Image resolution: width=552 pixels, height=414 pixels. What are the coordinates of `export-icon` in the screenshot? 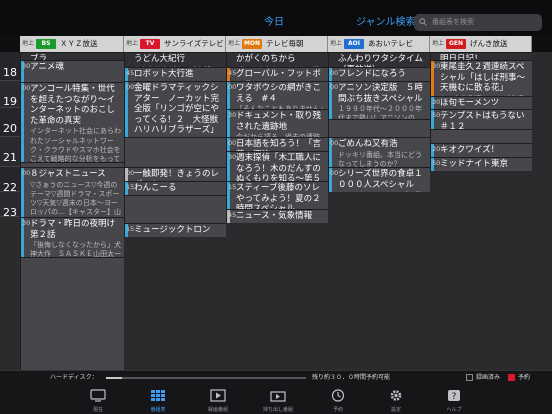 It's located at (278, 396).